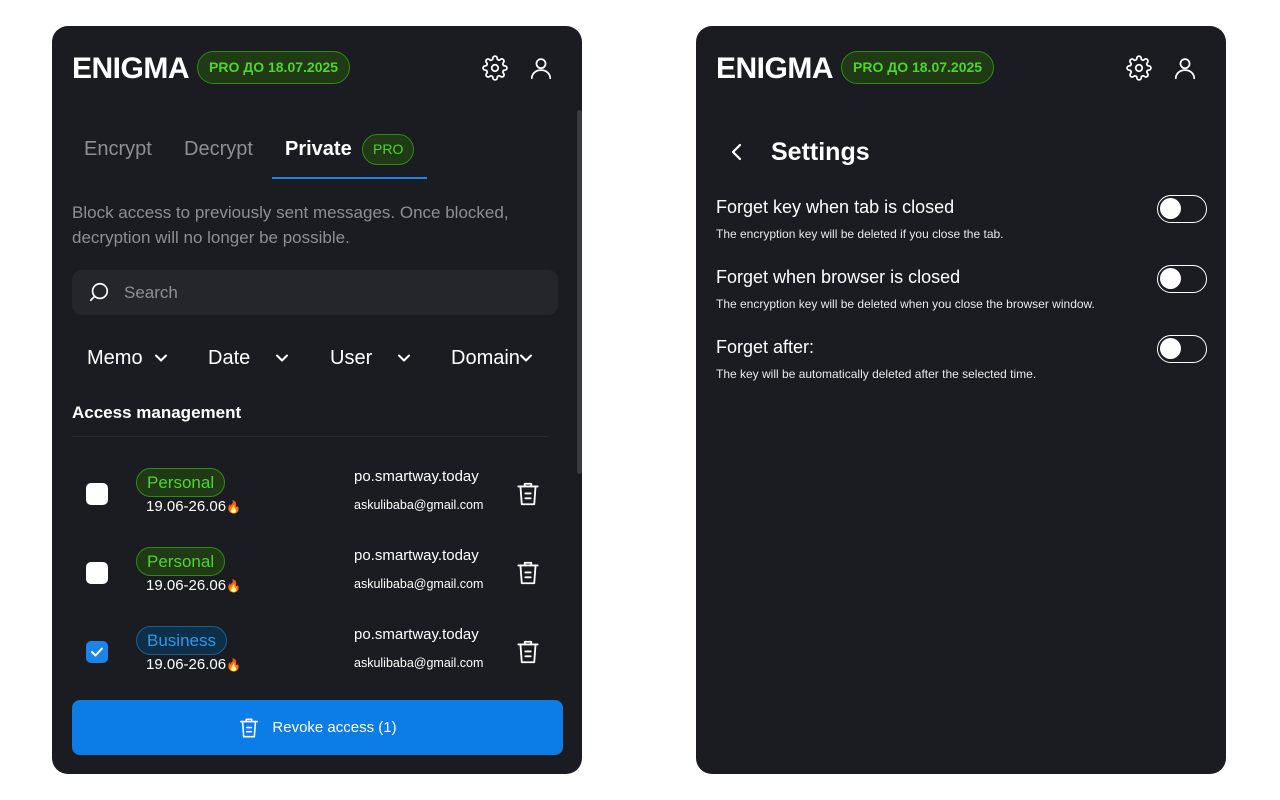 The height and width of the screenshot is (800, 1280). What do you see at coordinates (349, 178) in the screenshot?
I see `active-tab-indicator` at bounding box center [349, 178].